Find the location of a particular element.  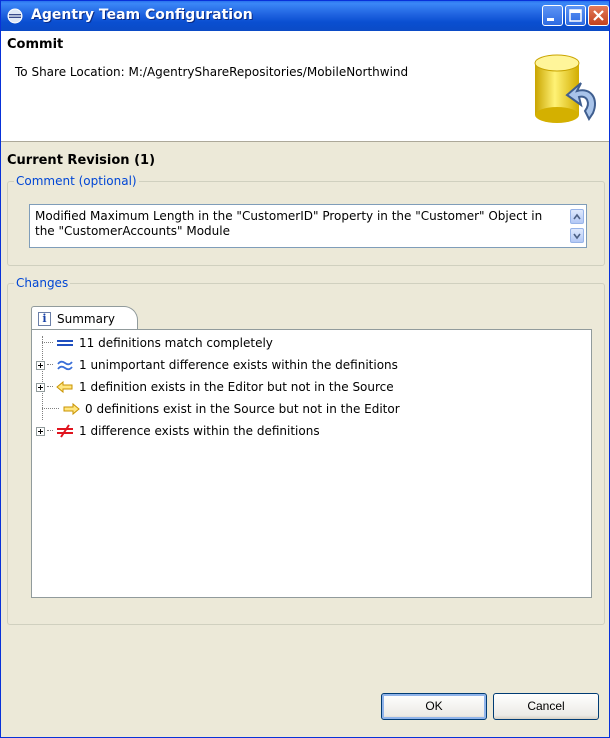

cancel-button: Cancel is located at coordinates (546, 706).